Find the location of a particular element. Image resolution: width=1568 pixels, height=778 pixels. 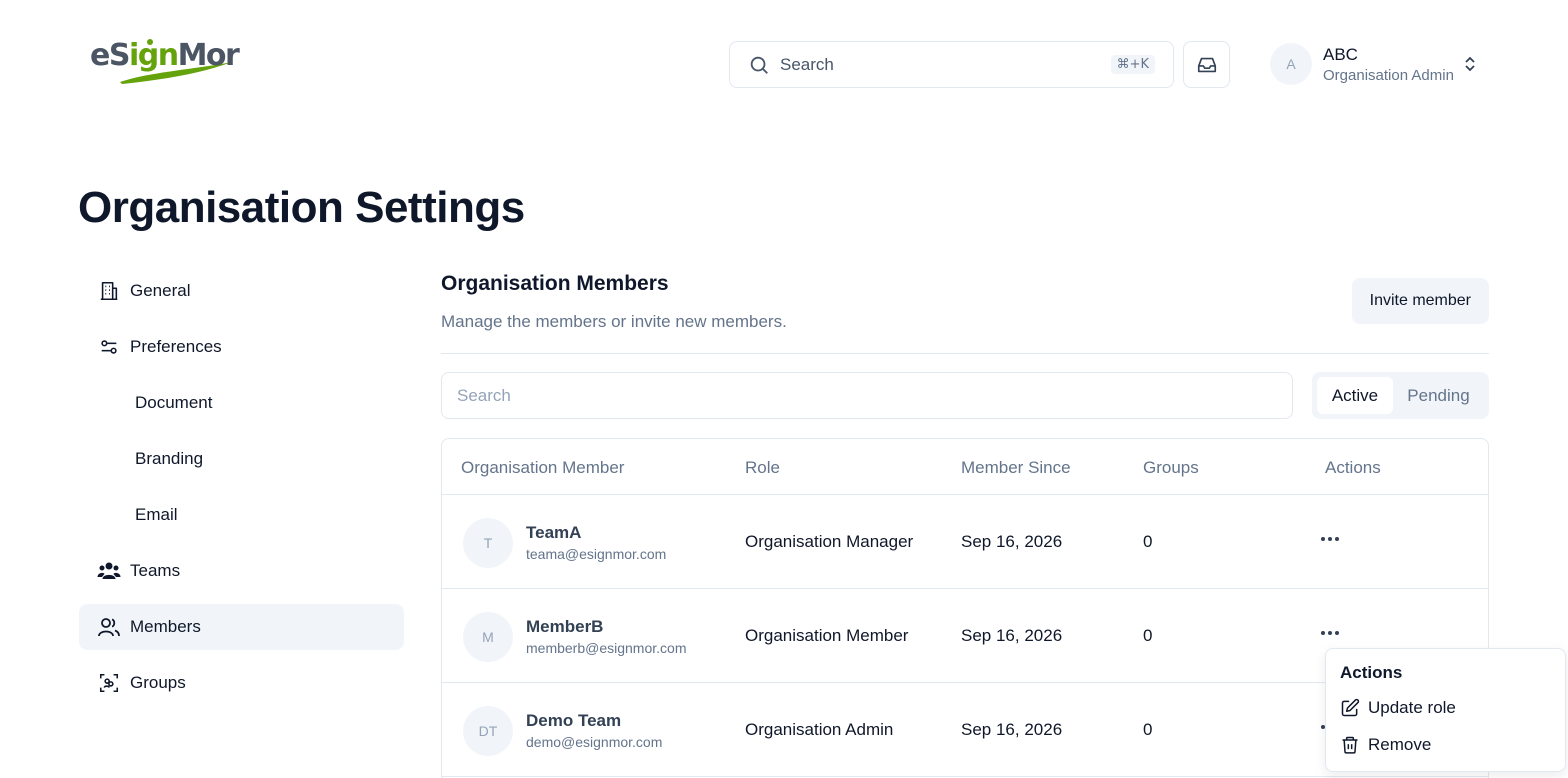

column-header-actions: Actions is located at coordinates (1353, 467).